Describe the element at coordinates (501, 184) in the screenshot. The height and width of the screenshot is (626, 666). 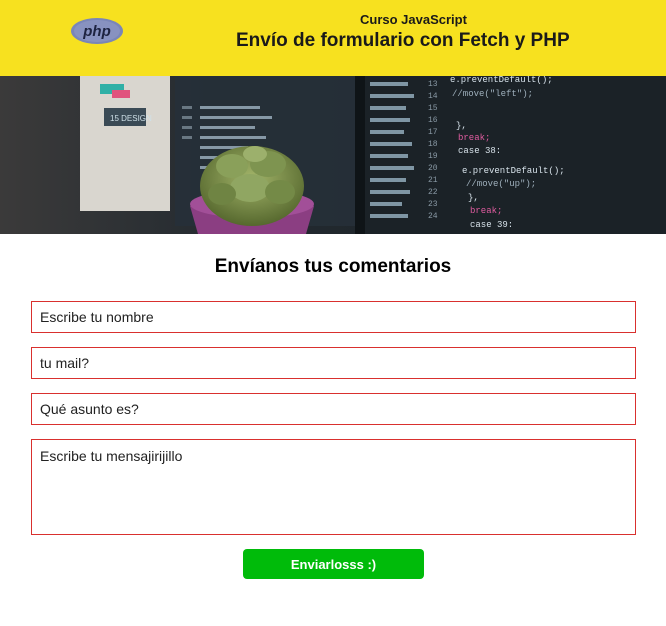
I see `svg-text: //move("up");` at that location.